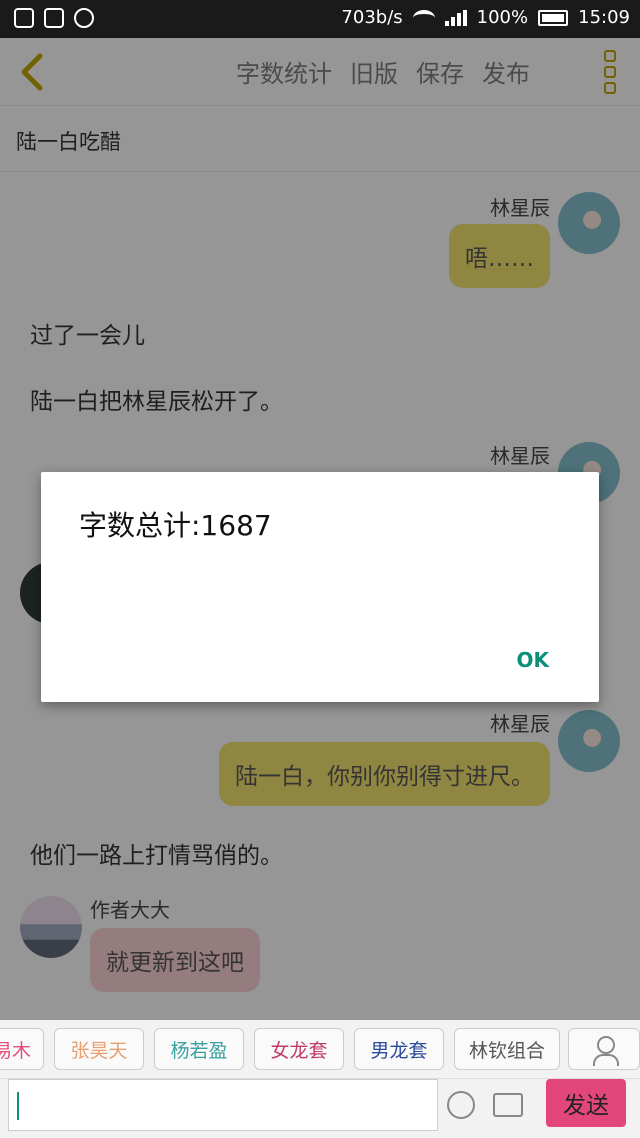 This screenshot has height=1138, width=640. I want to click on wifi-icon, so click(423, 17).